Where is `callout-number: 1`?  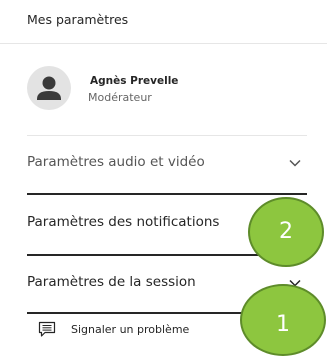
callout-number: 1 is located at coordinates (283, 324).